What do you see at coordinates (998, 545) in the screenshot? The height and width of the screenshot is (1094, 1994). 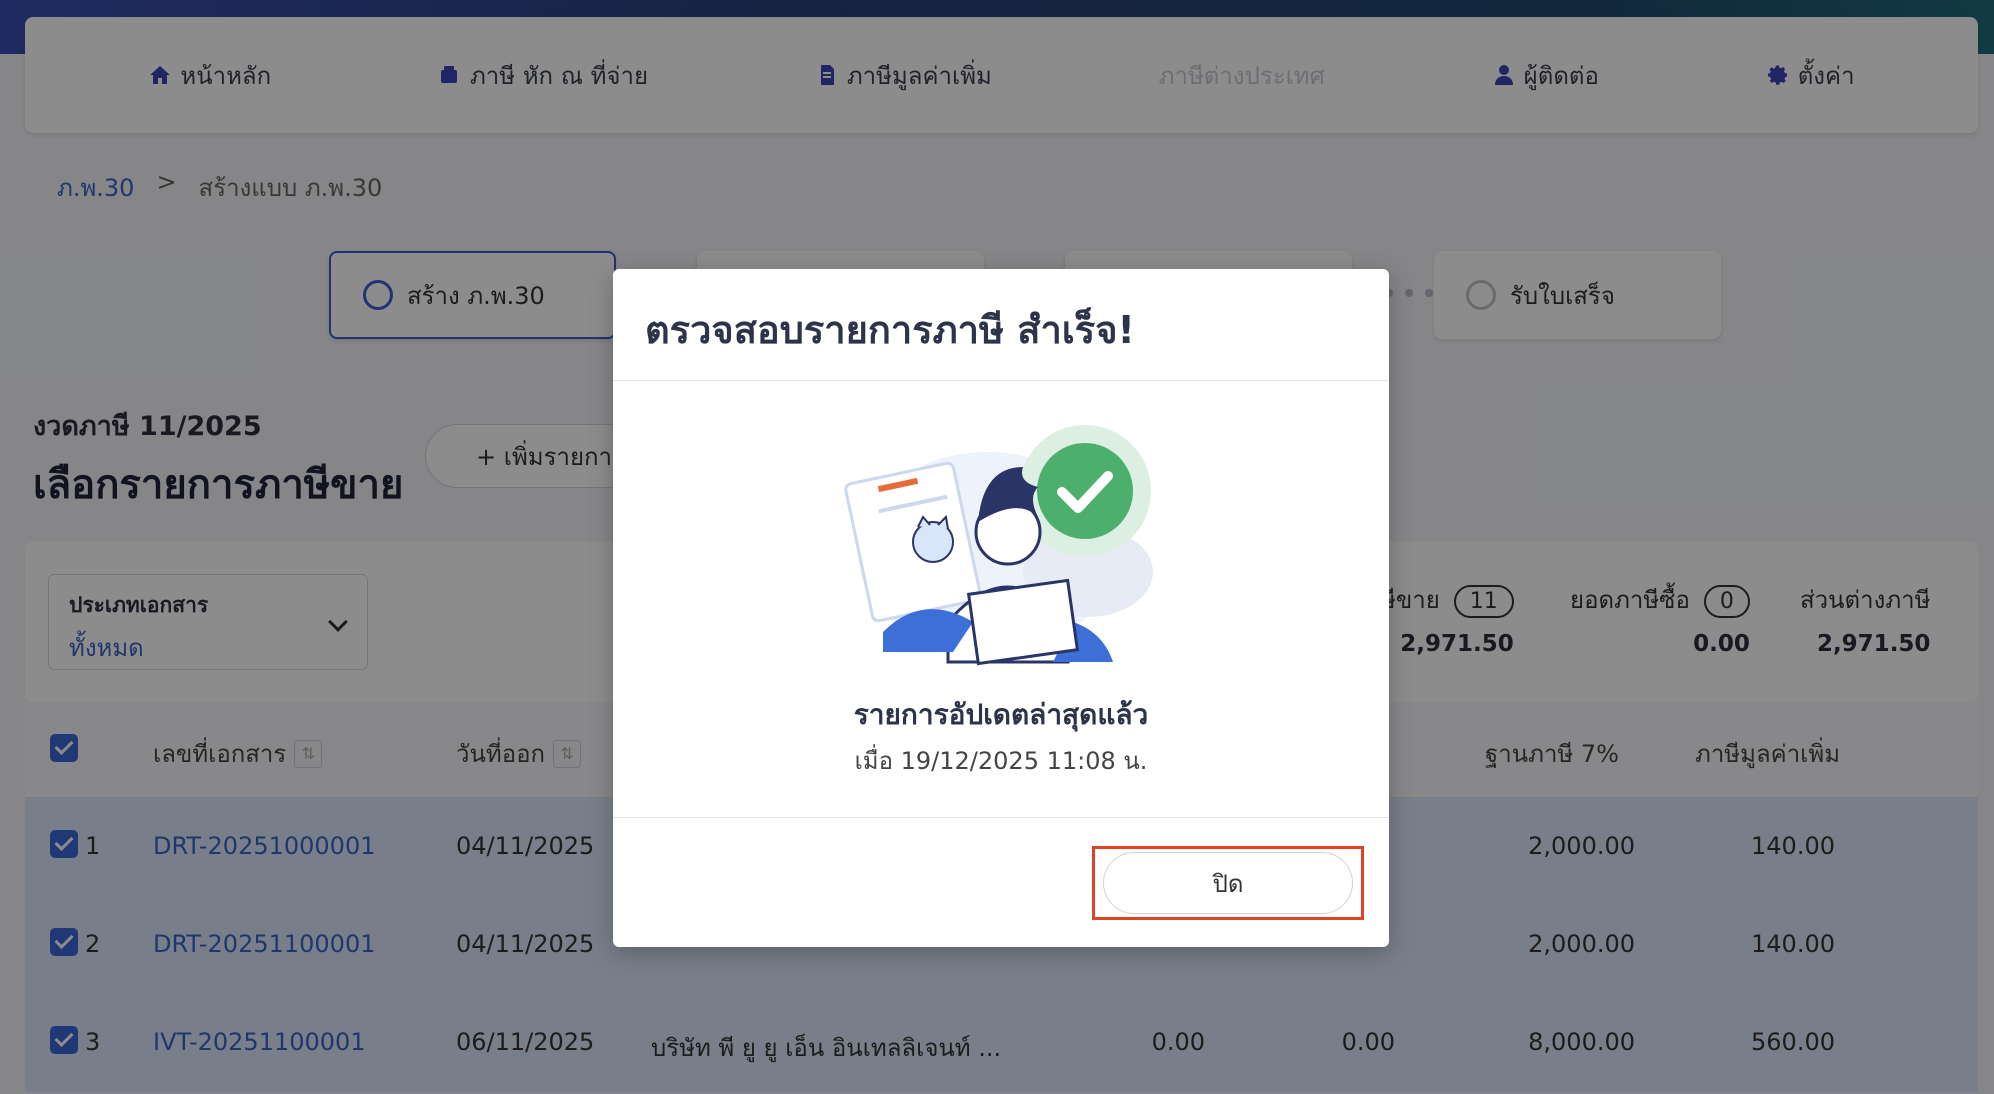 I see `success-illustration` at bounding box center [998, 545].